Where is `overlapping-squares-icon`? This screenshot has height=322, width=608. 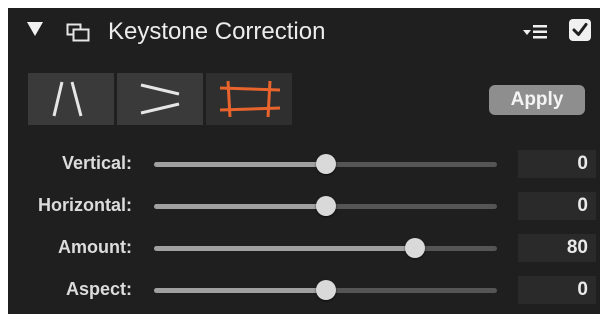
overlapping-squares-icon is located at coordinates (79, 33).